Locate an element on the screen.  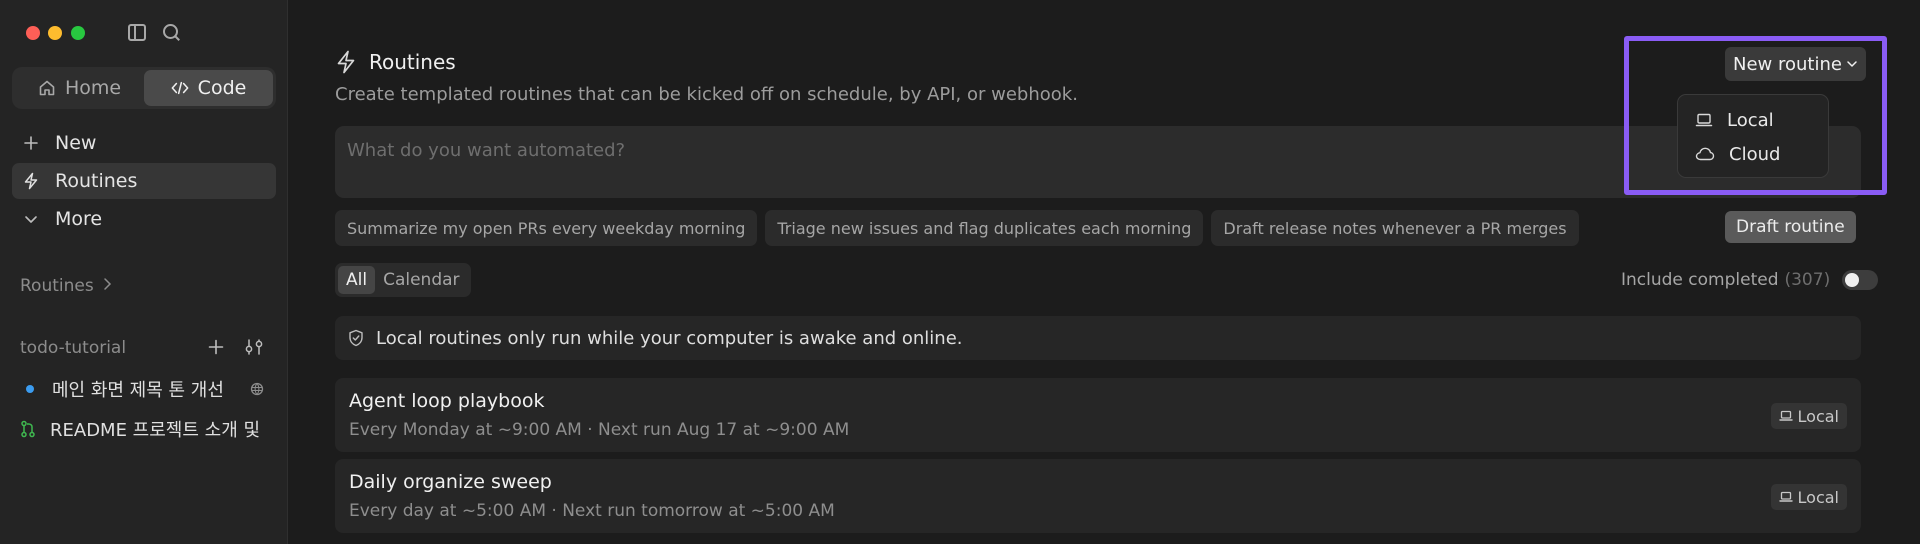
shield-check-icon is located at coordinates (356, 338).